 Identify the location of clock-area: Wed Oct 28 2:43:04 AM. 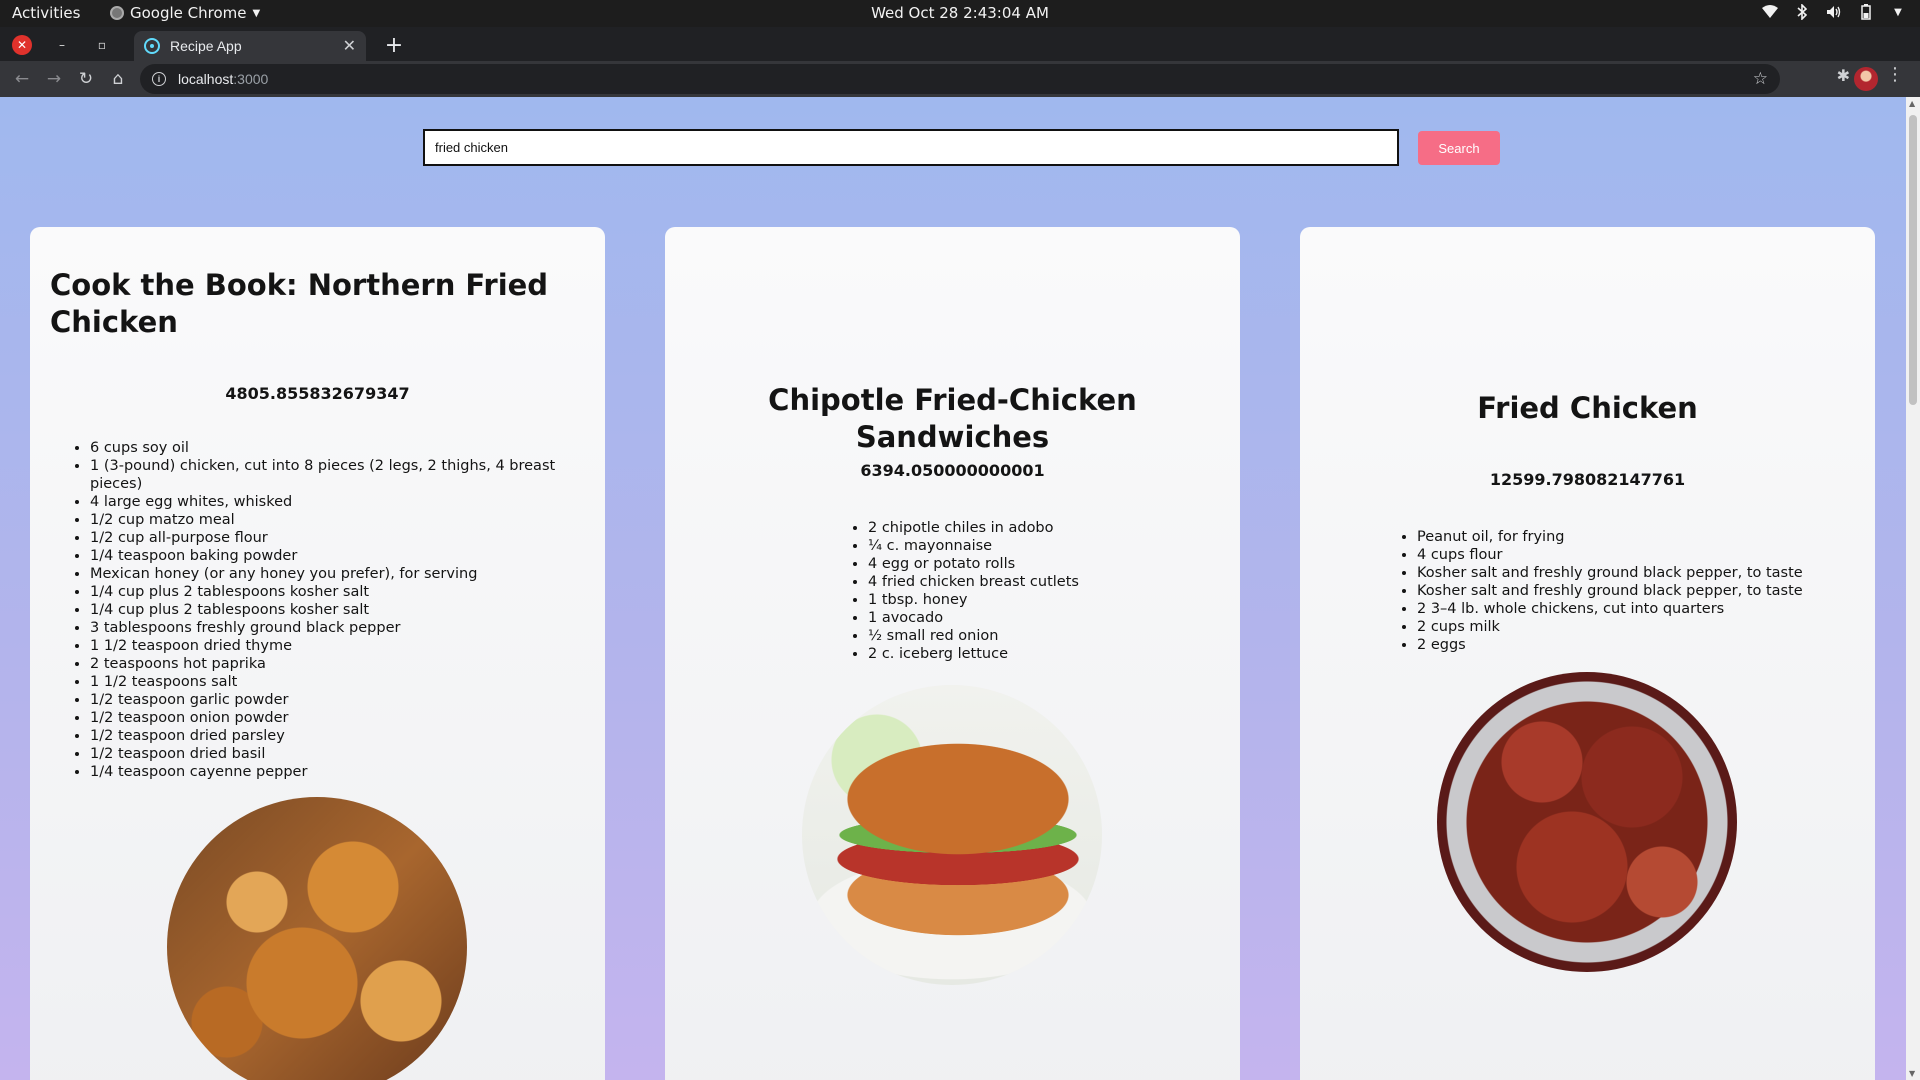
(960, 13).